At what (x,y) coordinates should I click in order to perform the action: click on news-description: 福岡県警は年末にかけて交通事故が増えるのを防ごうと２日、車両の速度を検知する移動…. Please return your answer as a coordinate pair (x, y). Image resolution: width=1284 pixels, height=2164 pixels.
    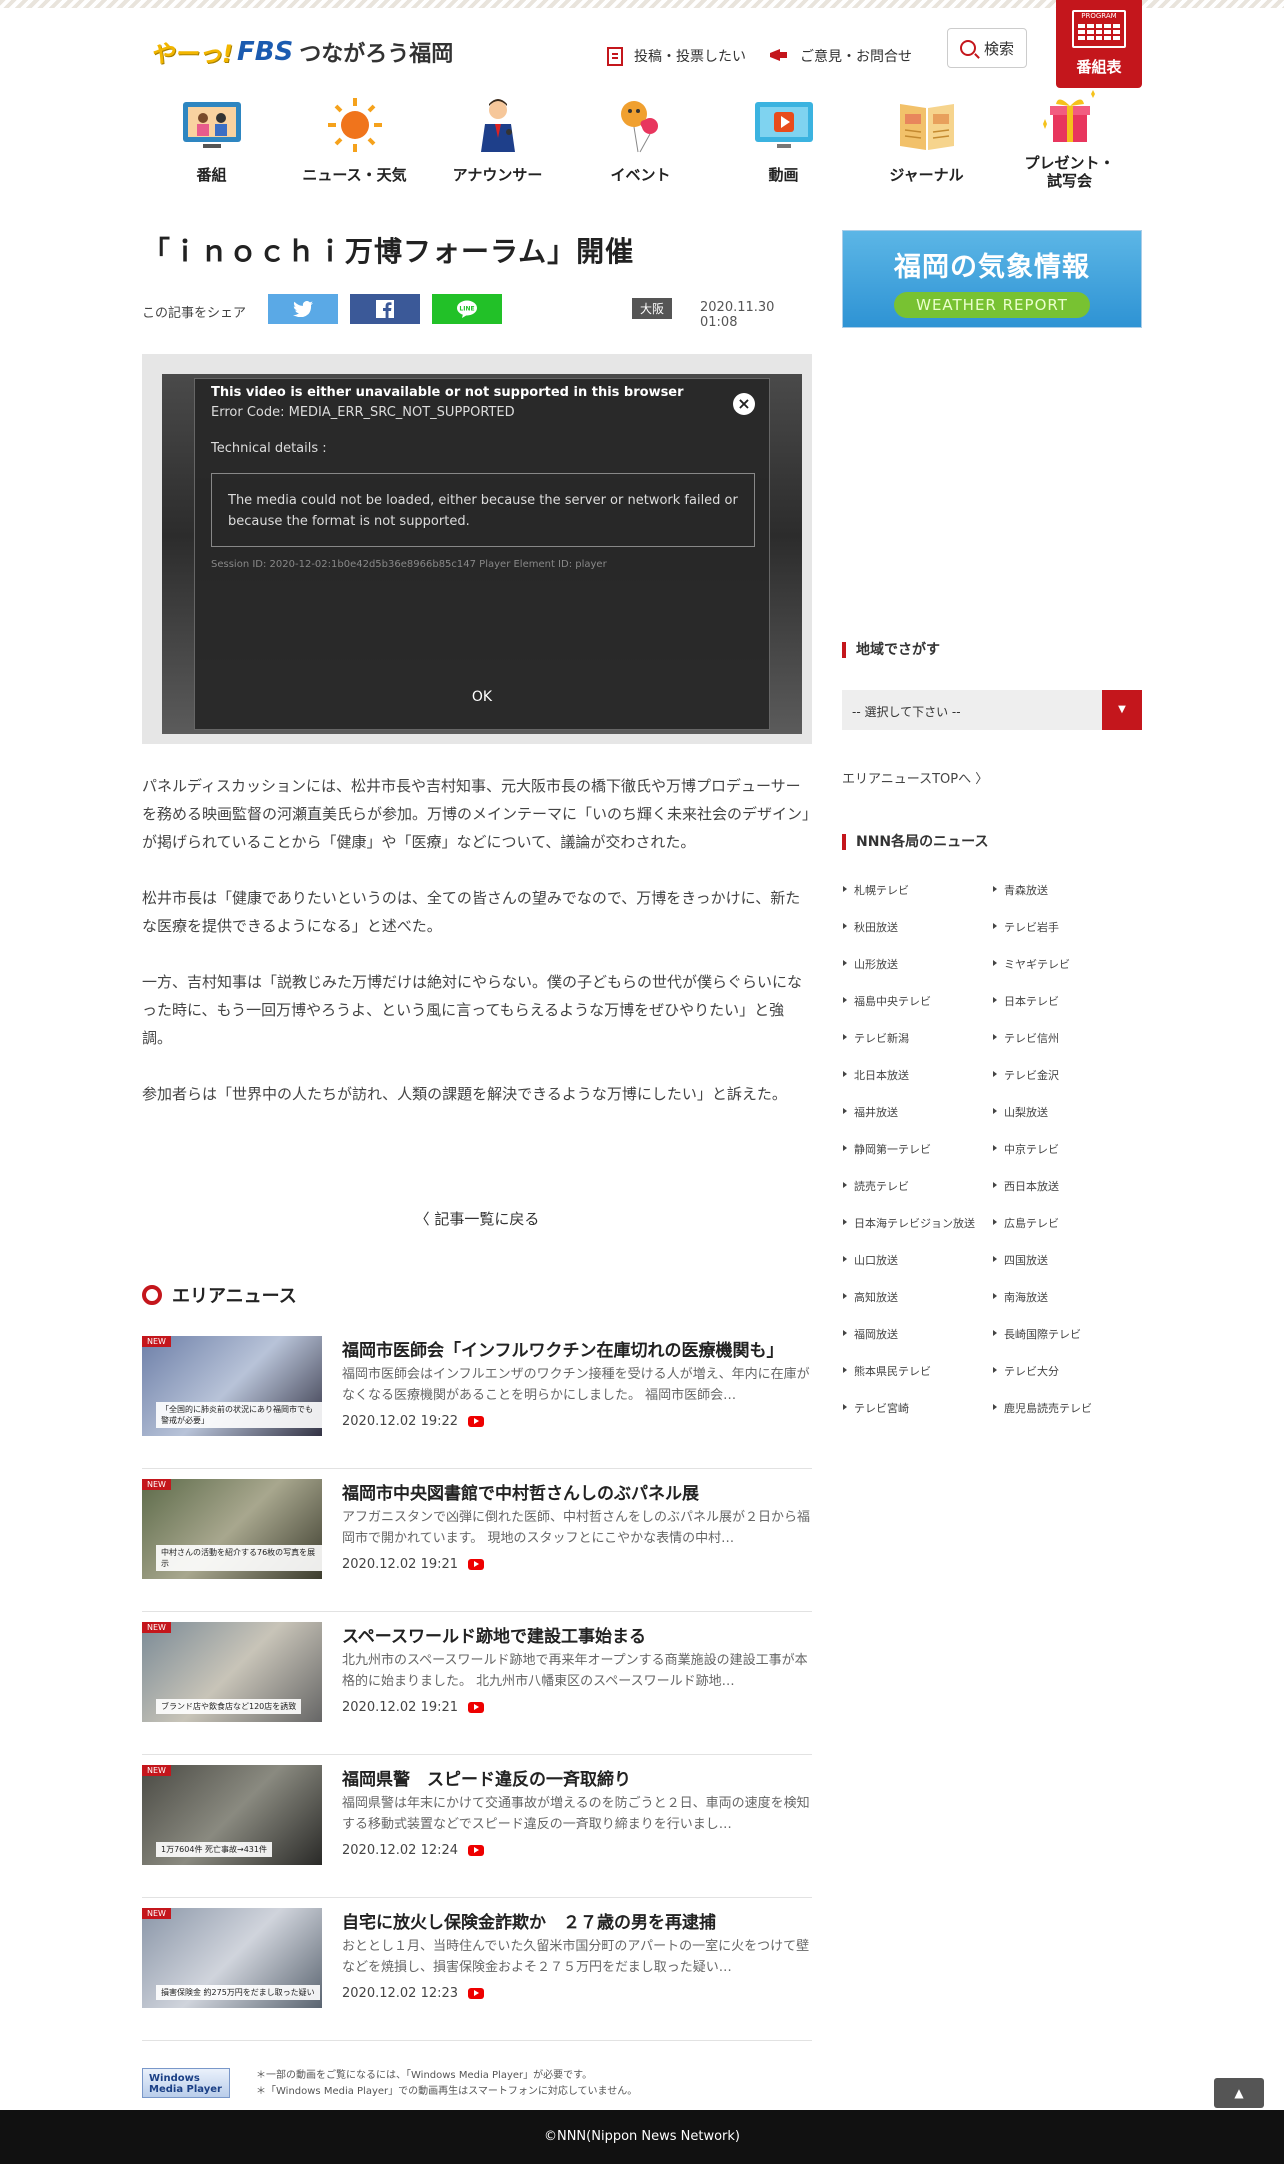
    Looking at the image, I should click on (576, 1814).